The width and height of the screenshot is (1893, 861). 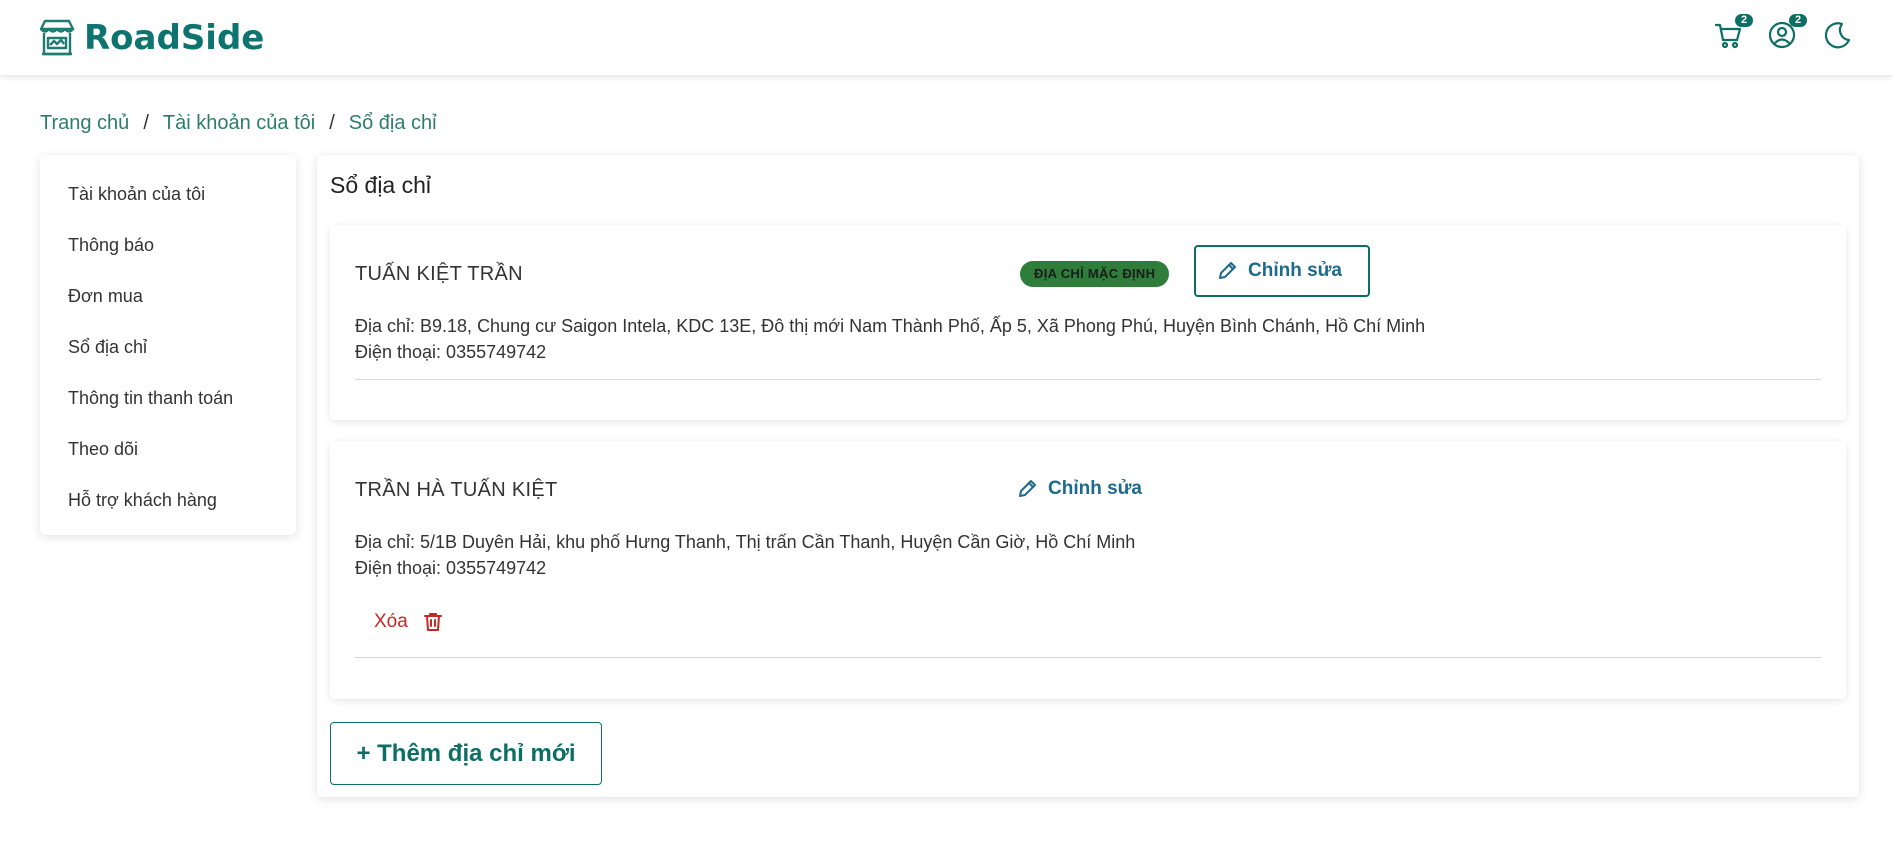 I want to click on sidebar-item-support: Hỗ trợ khách hàng, so click(x=168, y=500).